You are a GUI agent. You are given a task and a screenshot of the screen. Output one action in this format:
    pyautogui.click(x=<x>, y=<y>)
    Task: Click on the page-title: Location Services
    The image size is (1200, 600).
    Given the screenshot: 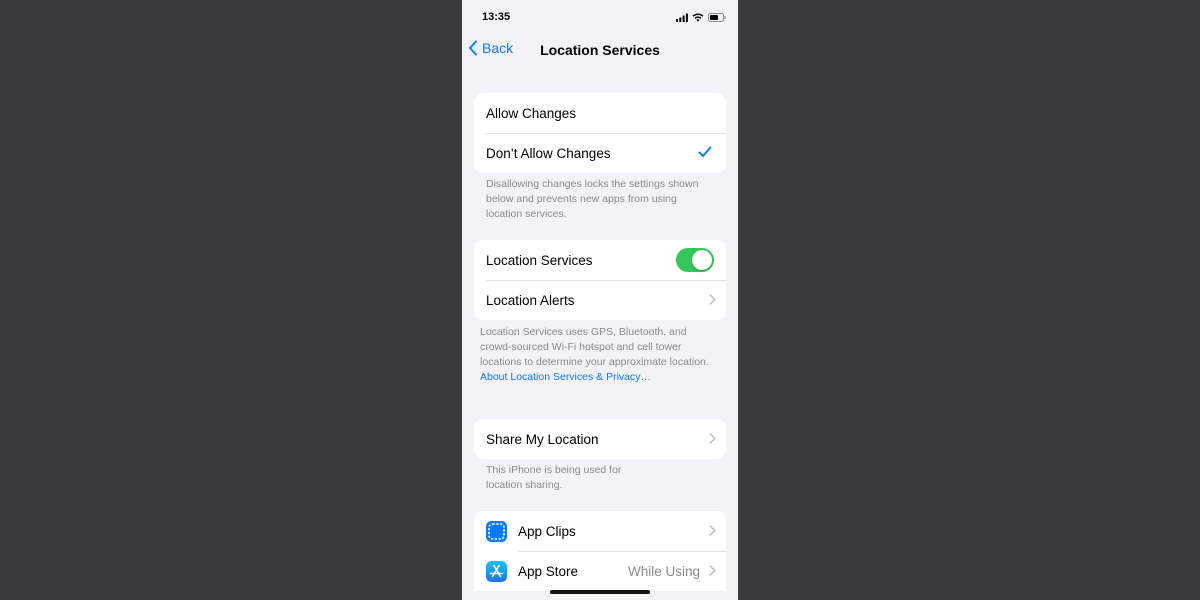 What is the action you would take?
    pyautogui.click(x=600, y=50)
    